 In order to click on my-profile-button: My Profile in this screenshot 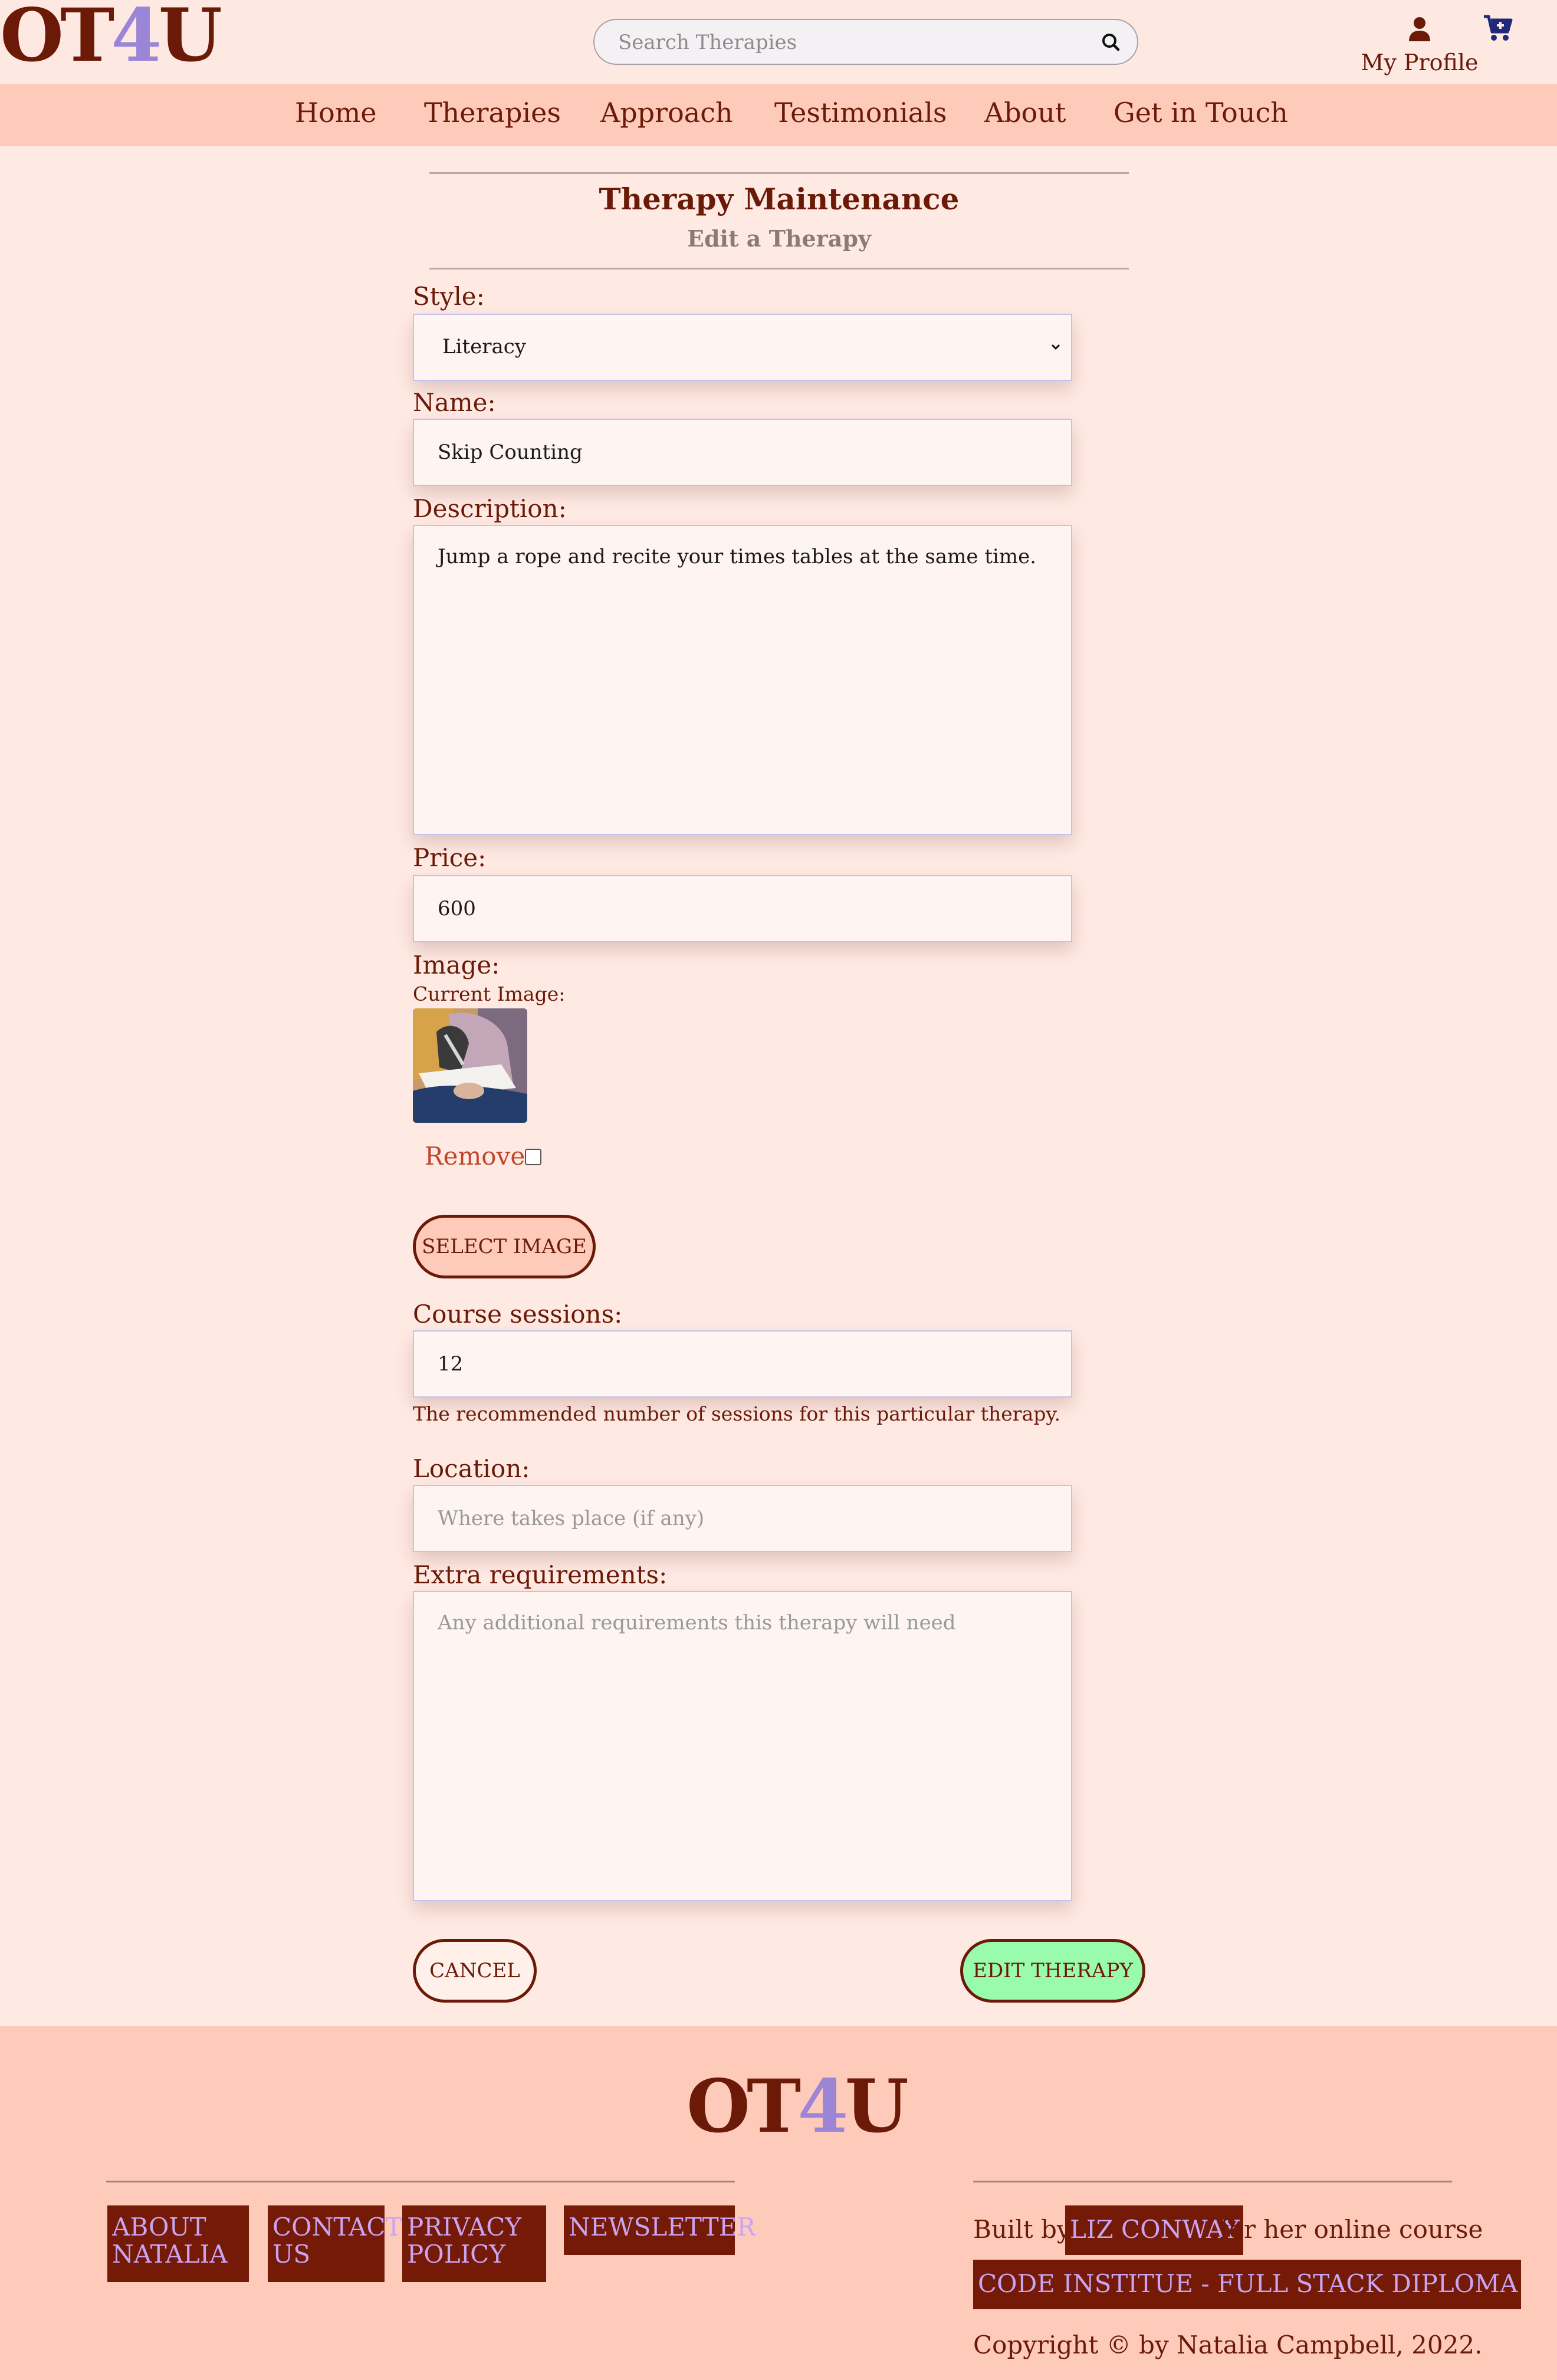, I will do `click(1420, 46)`.